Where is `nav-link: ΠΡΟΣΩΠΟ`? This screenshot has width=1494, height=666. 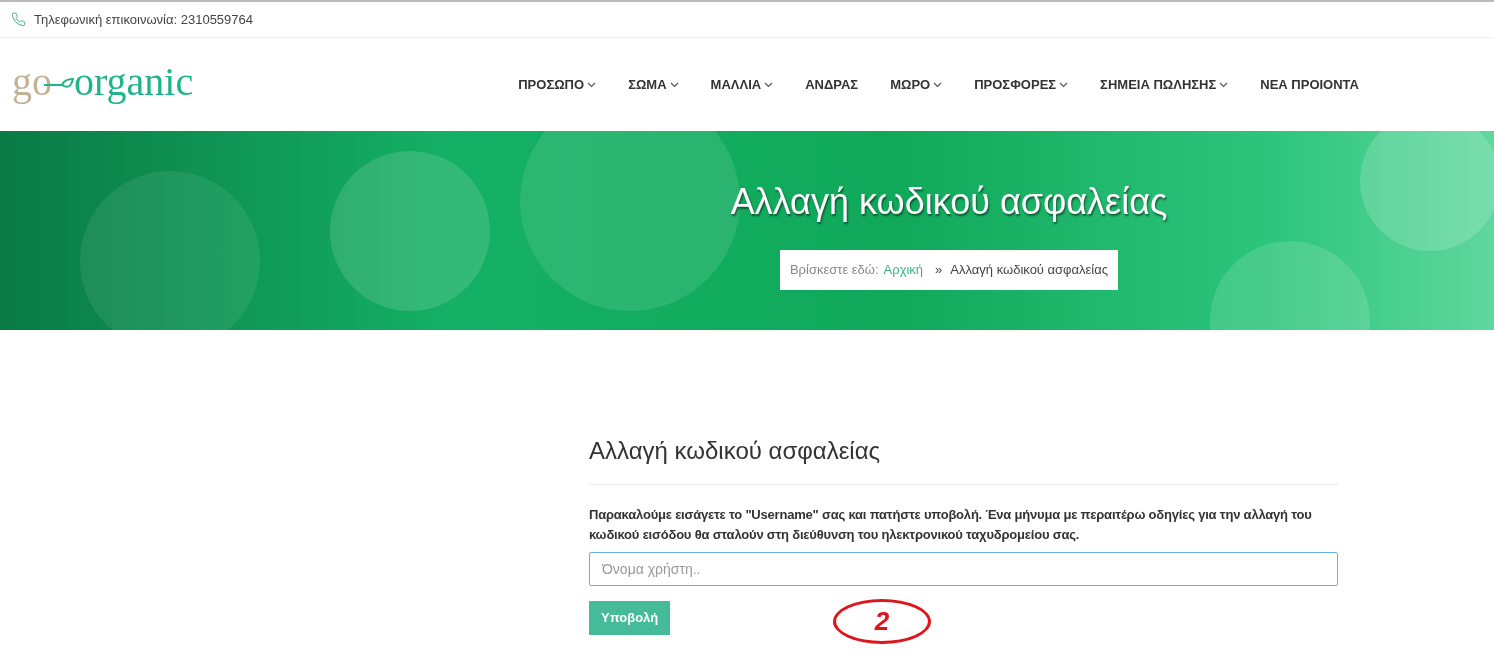
nav-link: ΠΡΟΣΩΠΟ is located at coordinates (557, 84).